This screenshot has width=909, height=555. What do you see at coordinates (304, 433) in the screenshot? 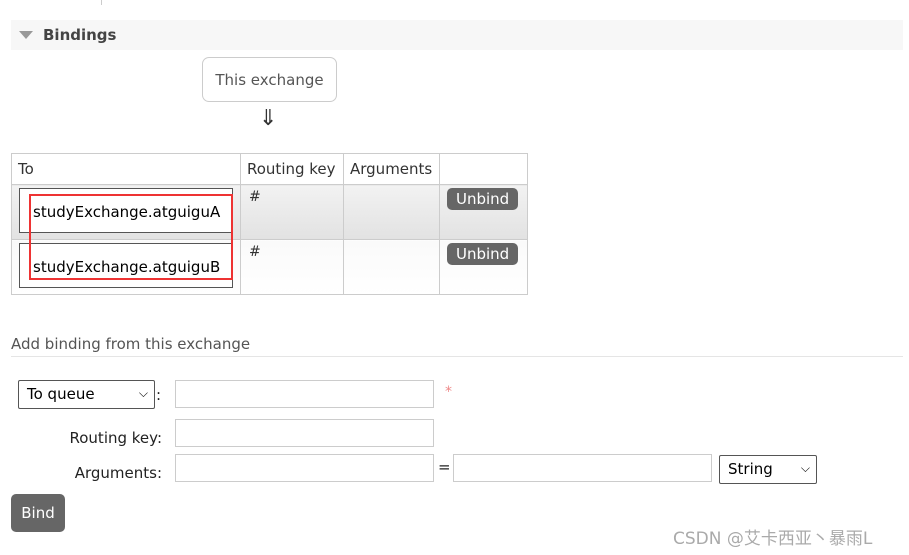
I see `routing-key-input` at bounding box center [304, 433].